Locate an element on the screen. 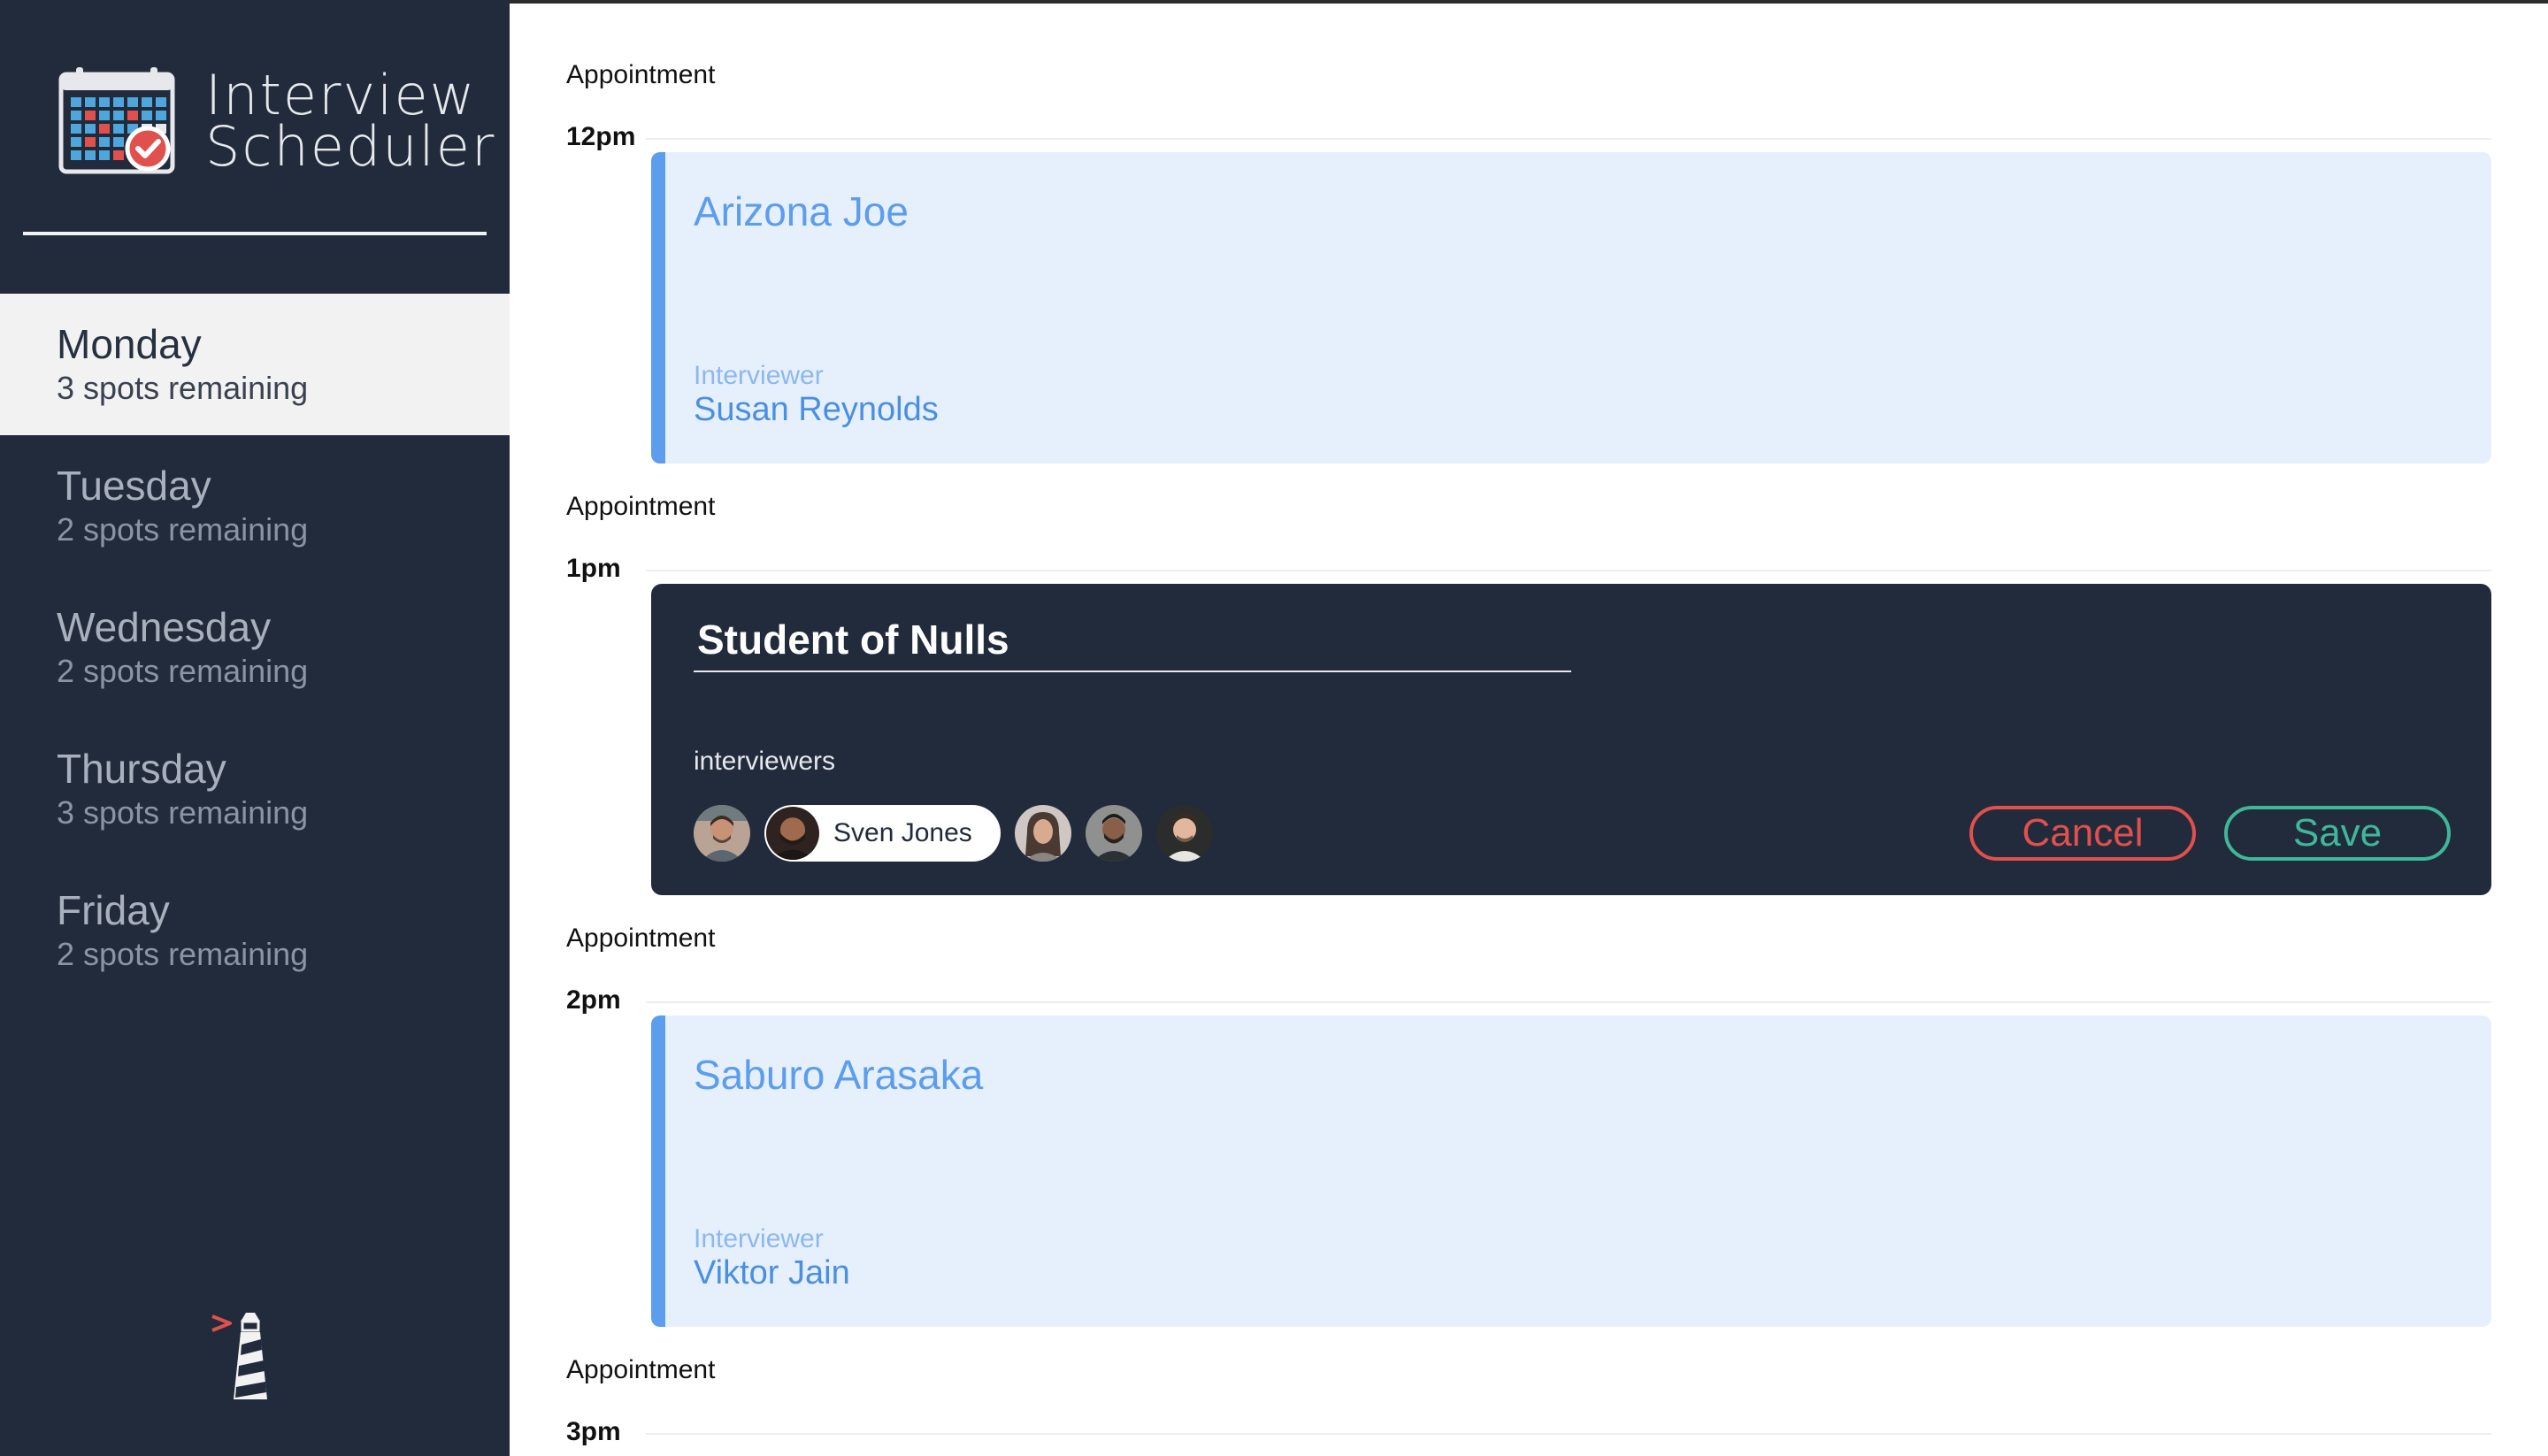  selected-interviewer-name: Sven Jones is located at coordinates (902, 832).